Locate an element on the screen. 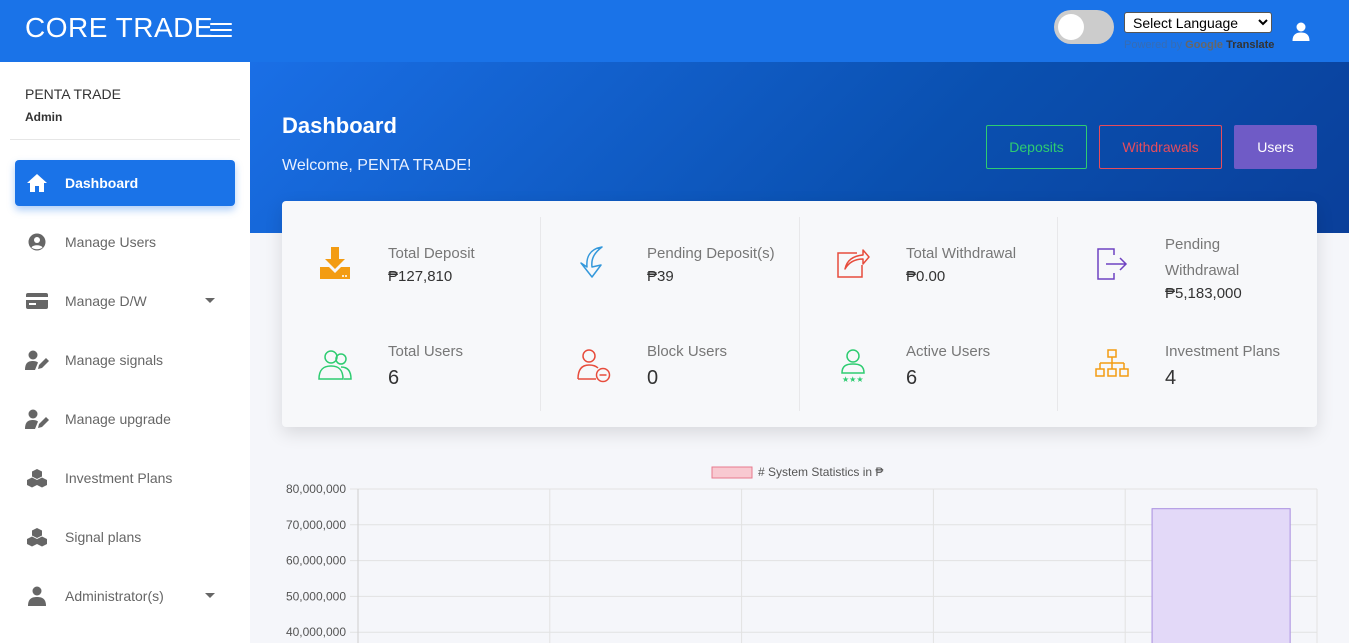  withdrawals-button: Withdrawals is located at coordinates (1160, 147).